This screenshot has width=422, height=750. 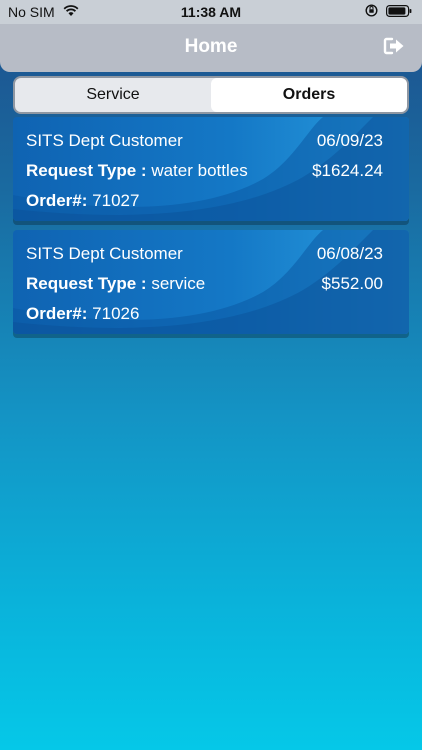 What do you see at coordinates (116, 200) in the screenshot?
I see `order-number-value: 71027` at bounding box center [116, 200].